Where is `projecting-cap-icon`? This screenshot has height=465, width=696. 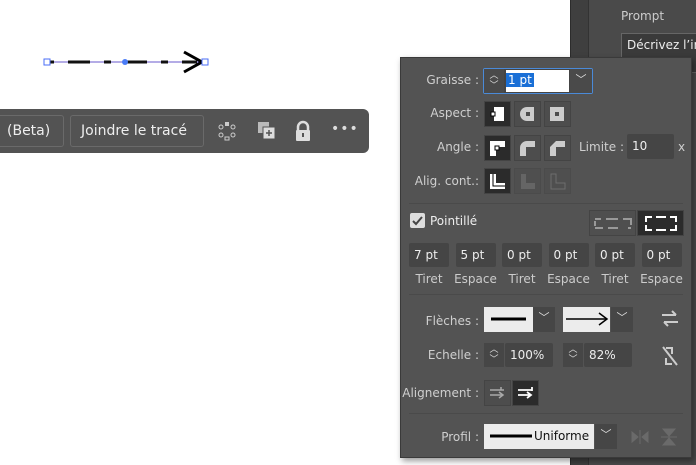 projecting-cap-icon is located at coordinates (557, 114).